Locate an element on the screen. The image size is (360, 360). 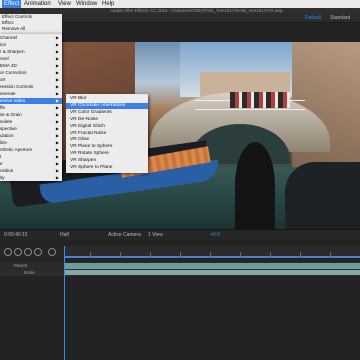
effect-category-item: ion ▶ is located at coordinates (31, 45).